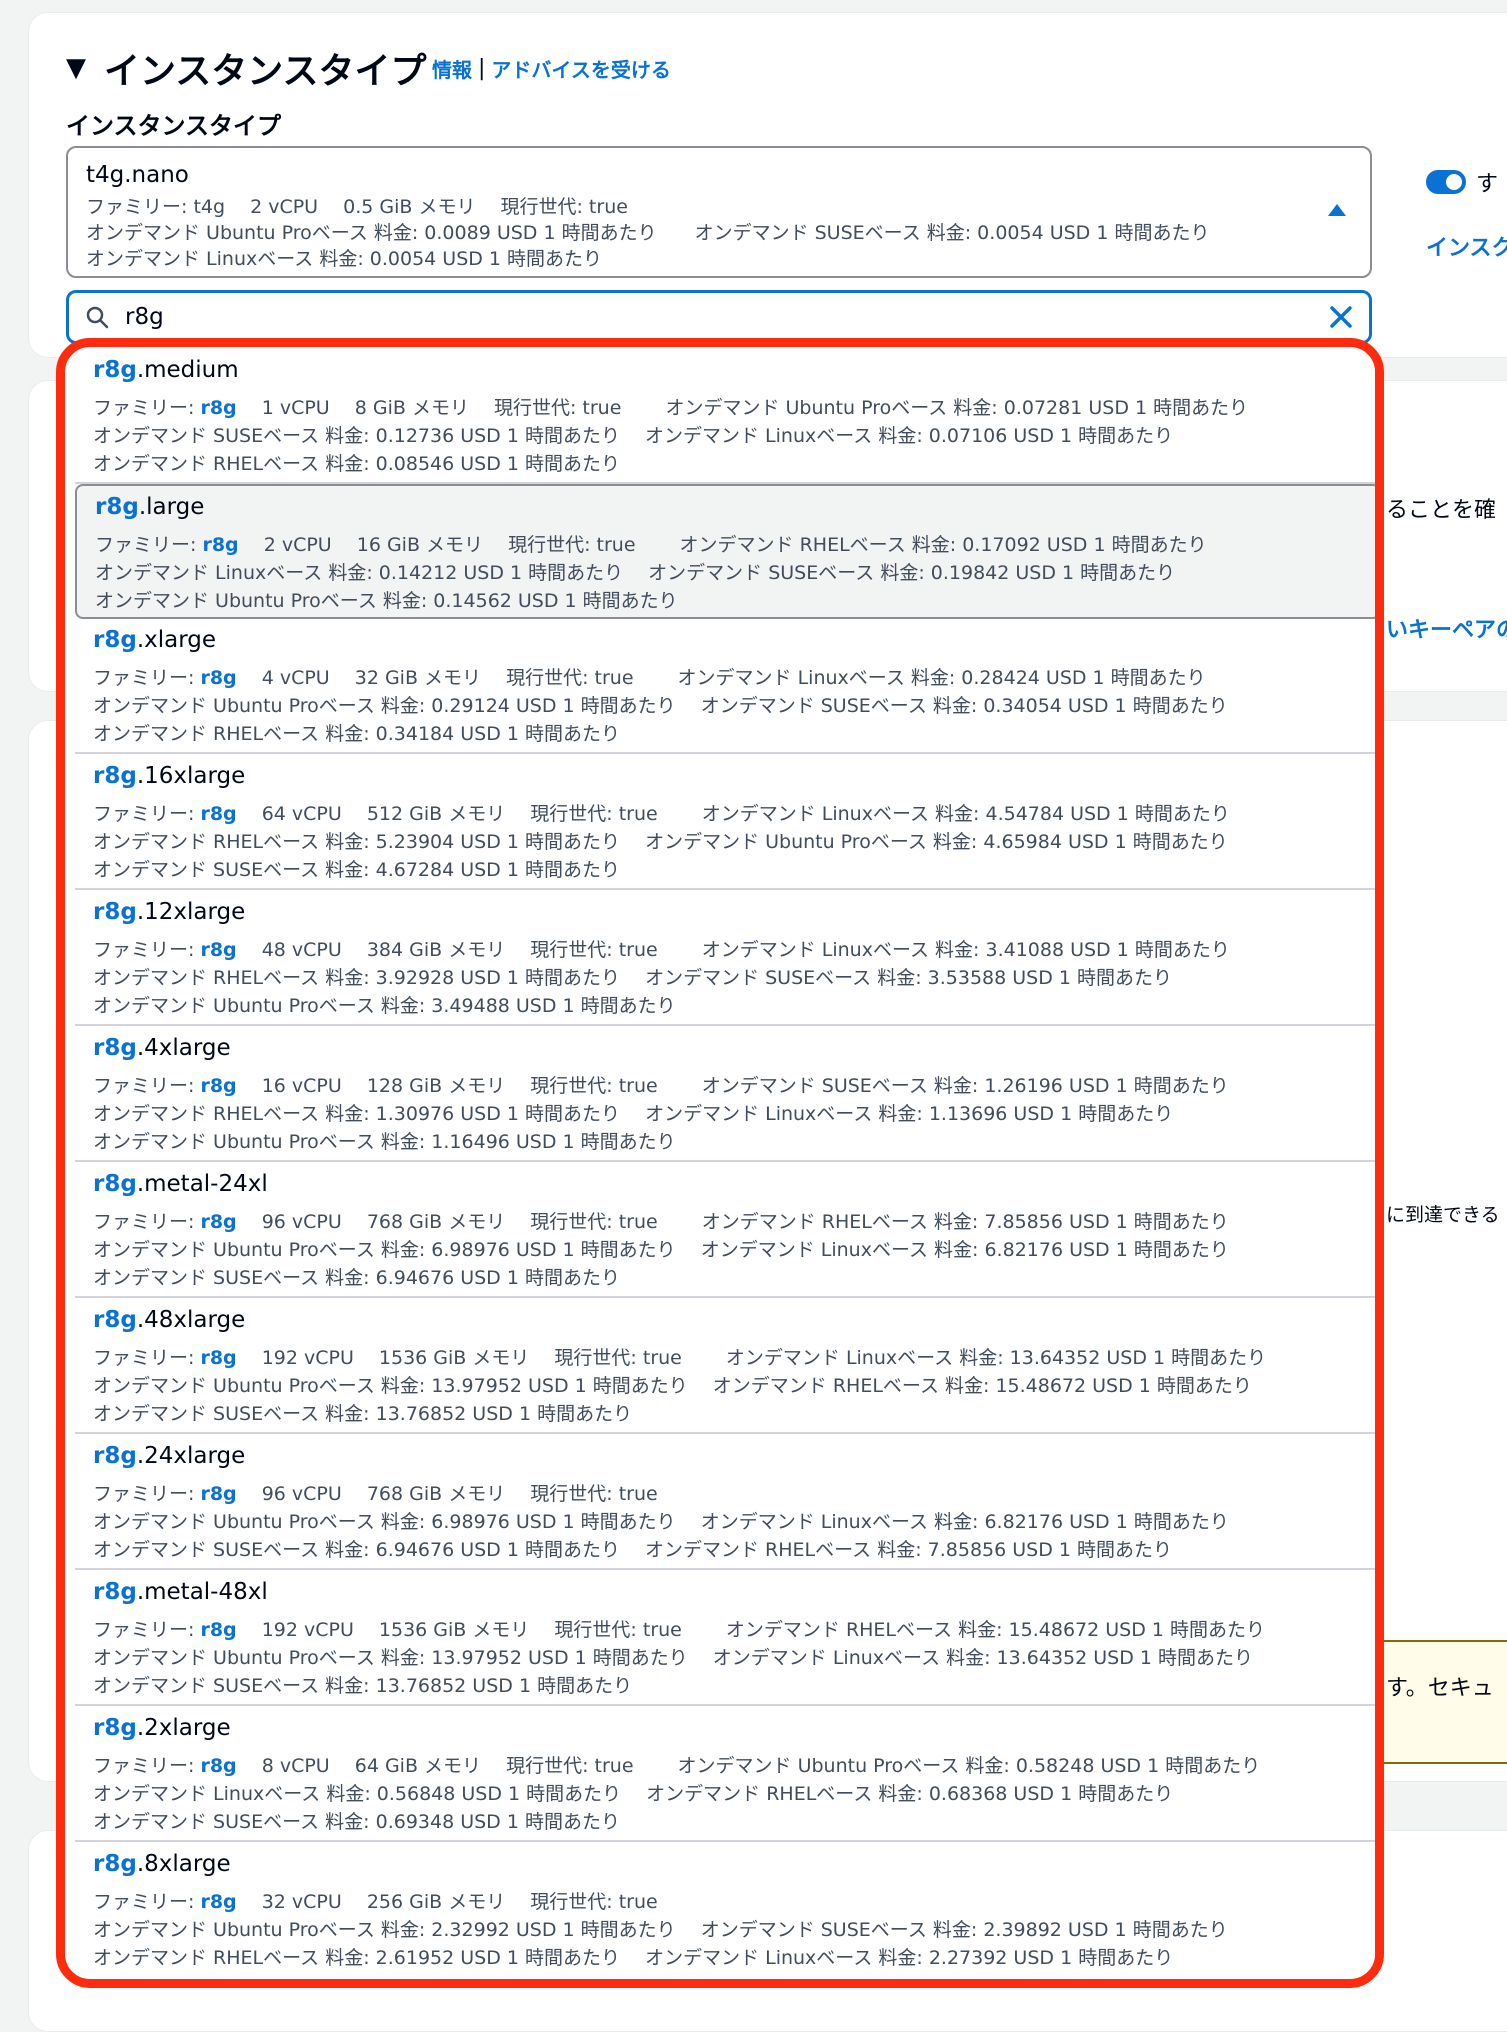 The height and width of the screenshot is (2032, 1507). Describe the element at coordinates (265, 71) in the screenshot. I see `section-title: インスタンスタイプ` at that location.